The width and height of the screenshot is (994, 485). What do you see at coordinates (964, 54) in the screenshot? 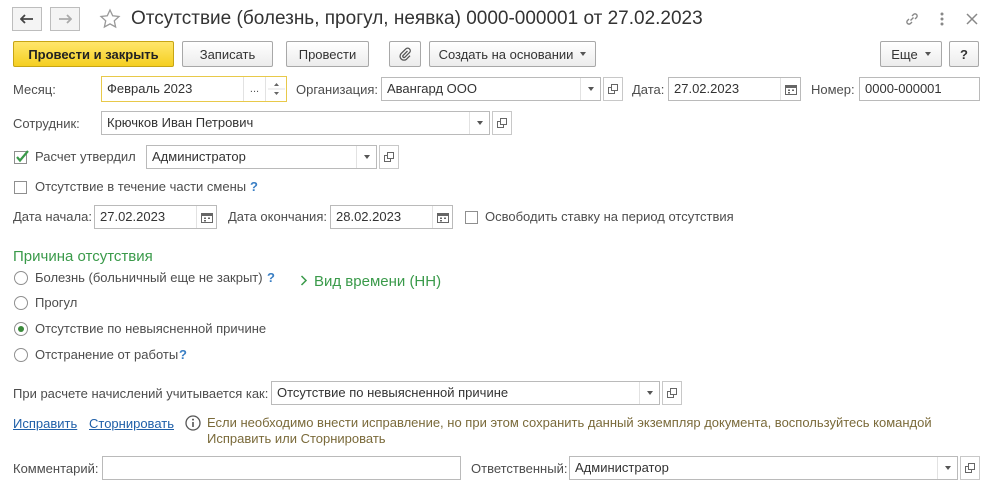
I see `help-button: ?` at bounding box center [964, 54].